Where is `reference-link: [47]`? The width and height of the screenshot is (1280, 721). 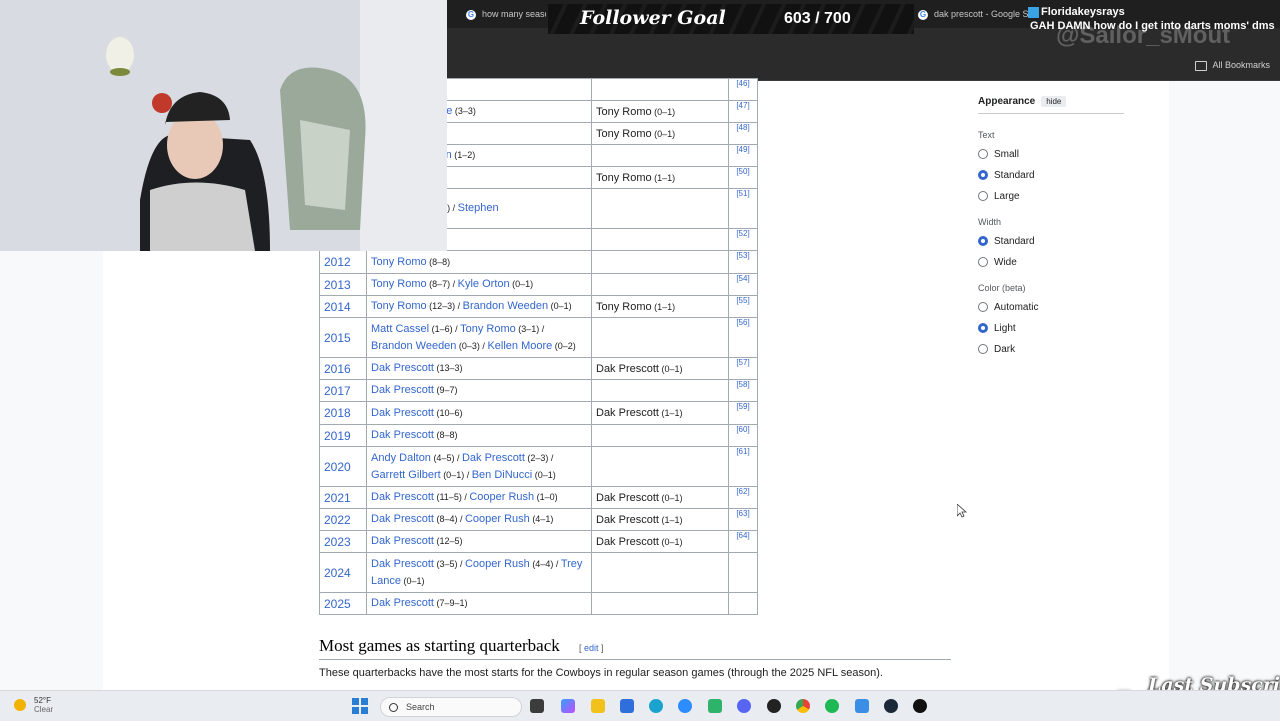 reference-link: [47] is located at coordinates (742, 105).